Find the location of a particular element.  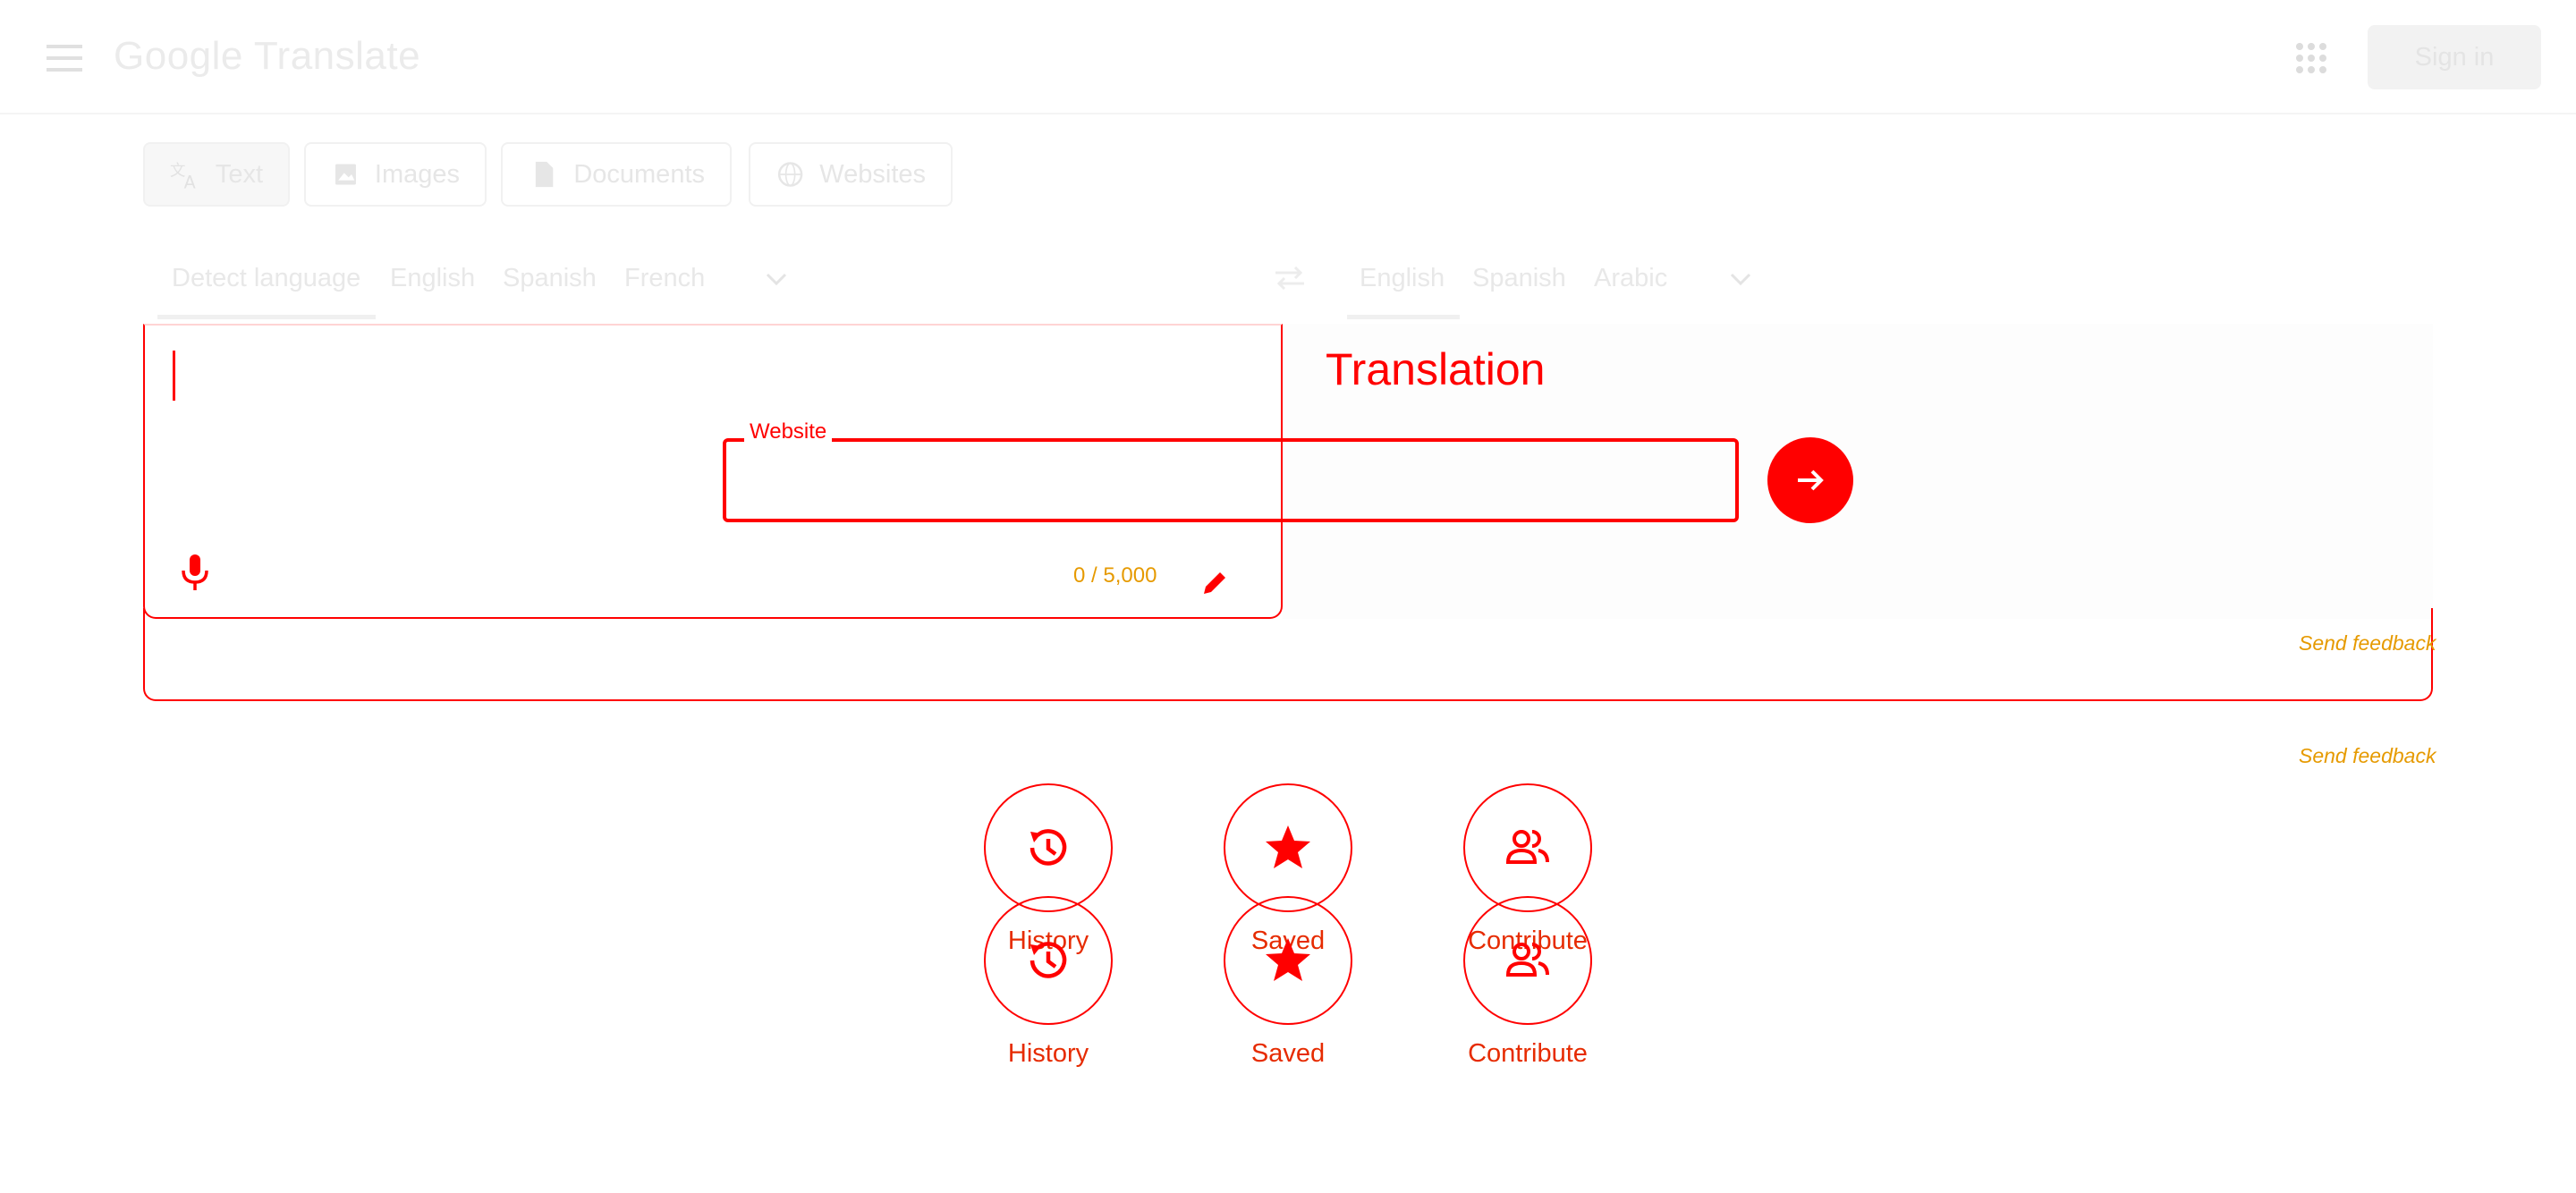

target-more-languages-chevron-icon is located at coordinates (1740, 279).